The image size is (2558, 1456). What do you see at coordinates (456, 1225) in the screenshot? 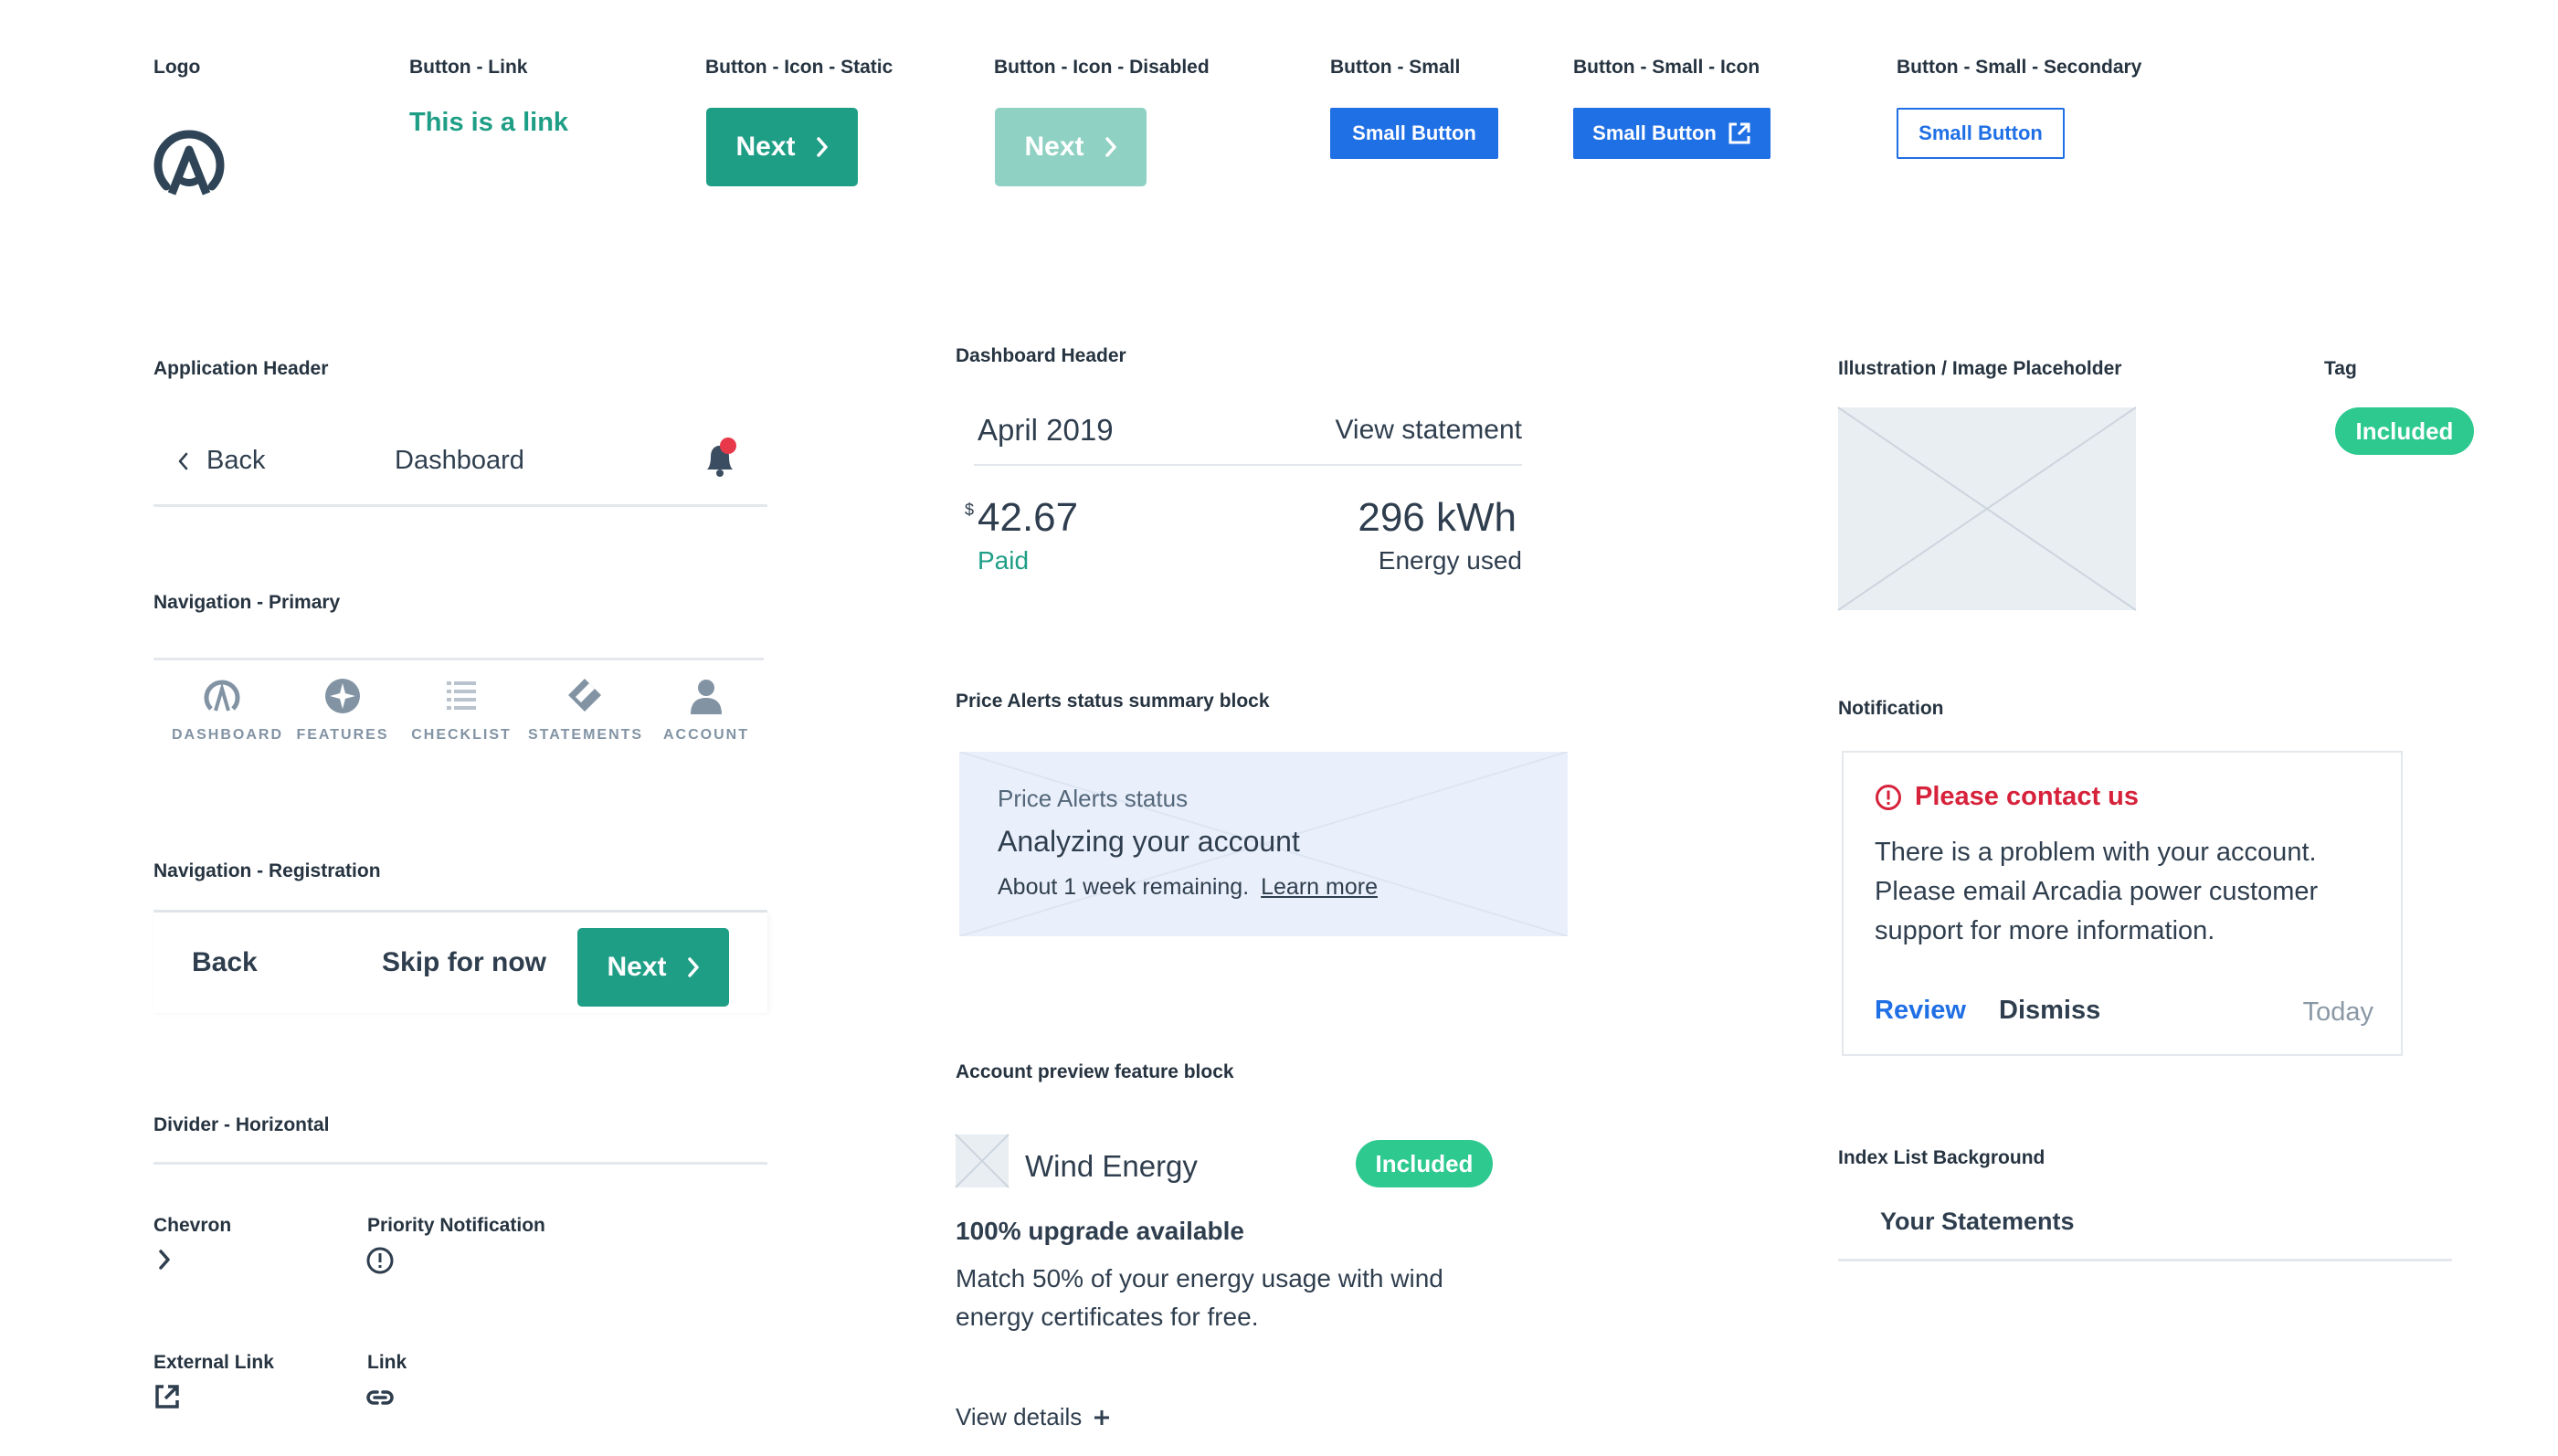
I see `priority-notification-label: Priority Notification` at bounding box center [456, 1225].